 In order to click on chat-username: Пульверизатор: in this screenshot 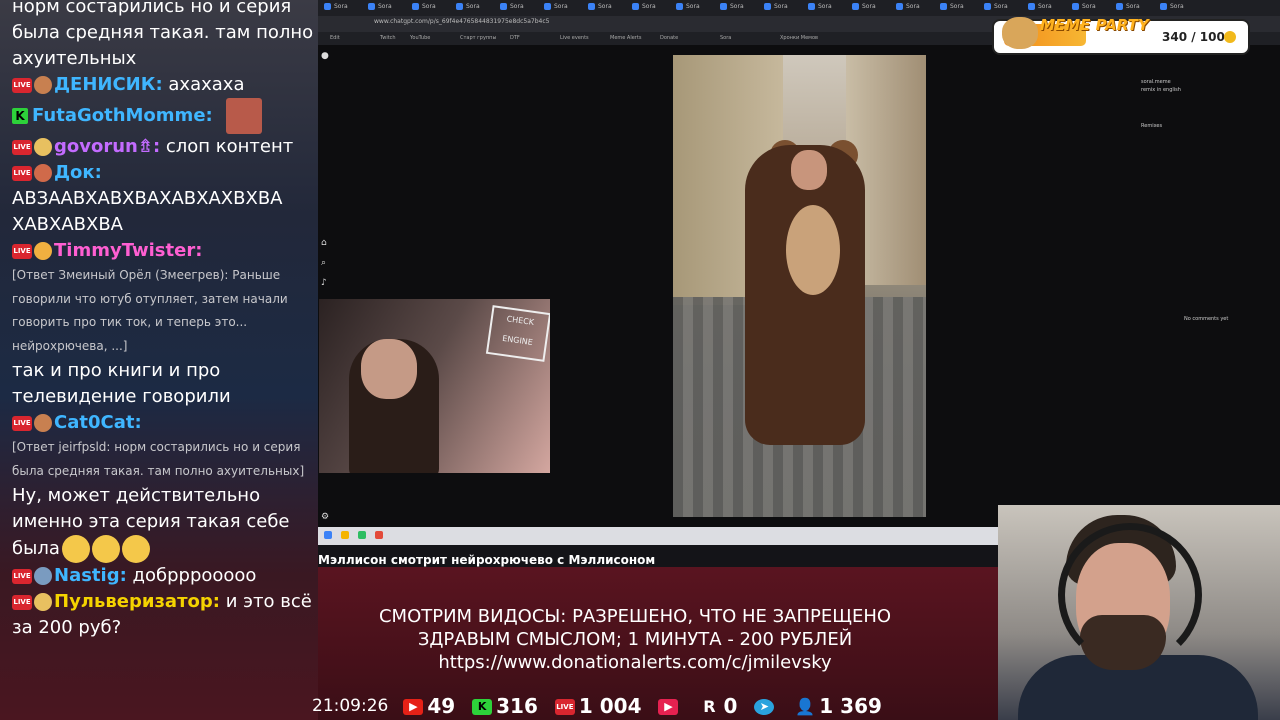, I will do `click(137, 601)`.